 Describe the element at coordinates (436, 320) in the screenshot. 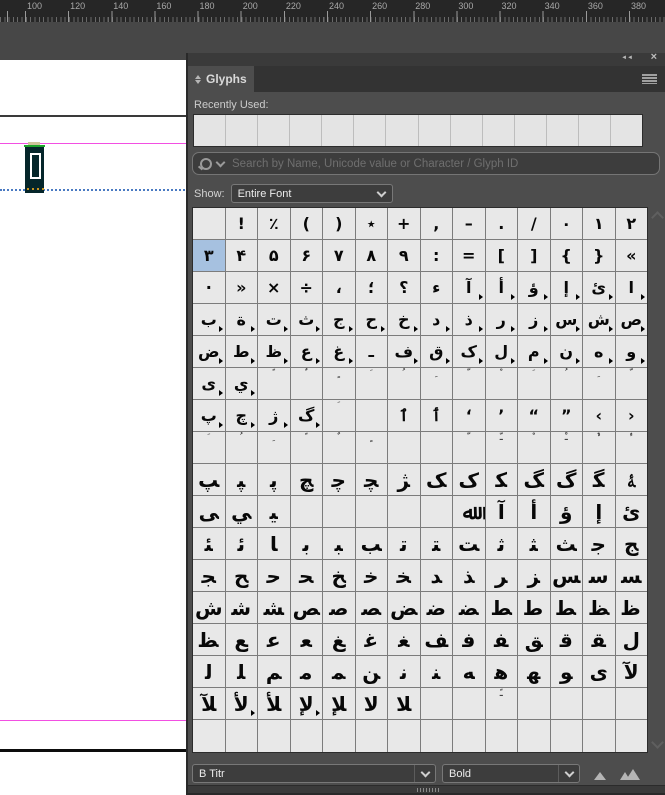

I see `glyph-cell: د` at that location.